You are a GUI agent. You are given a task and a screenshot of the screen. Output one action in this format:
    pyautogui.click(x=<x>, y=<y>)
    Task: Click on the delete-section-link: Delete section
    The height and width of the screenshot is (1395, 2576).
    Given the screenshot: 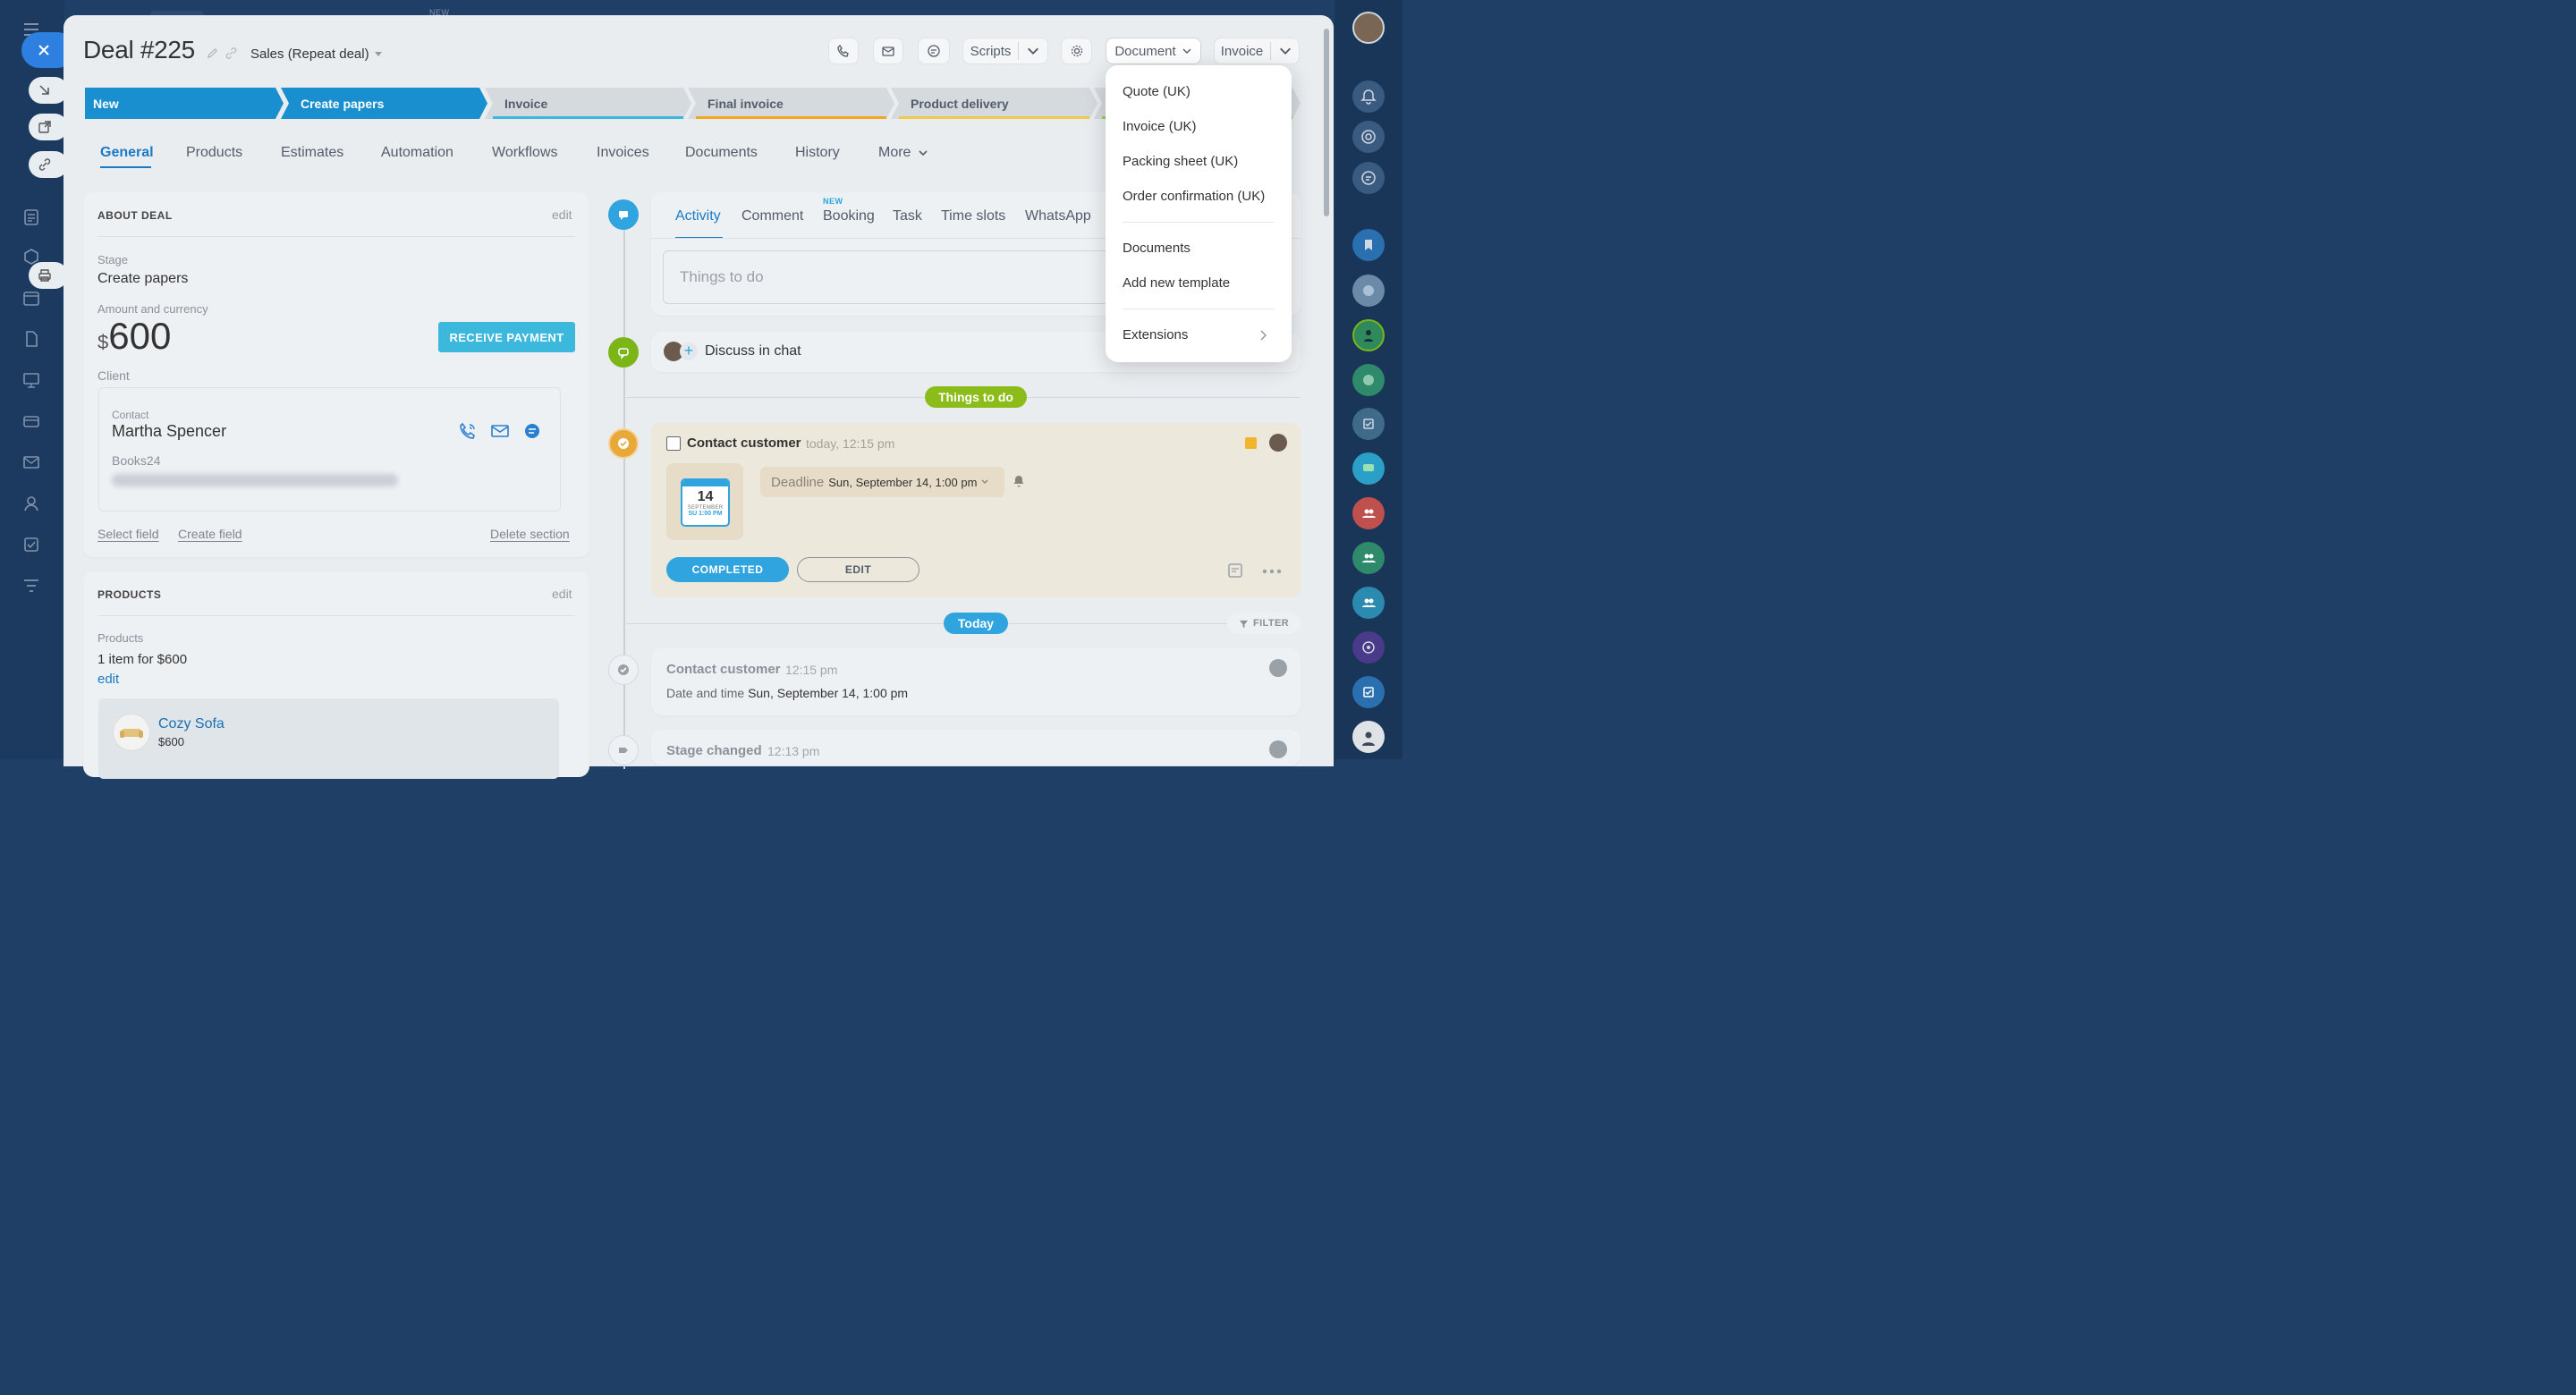 What is the action you would take?
    pyautogui.click(x=530, y=534)
    